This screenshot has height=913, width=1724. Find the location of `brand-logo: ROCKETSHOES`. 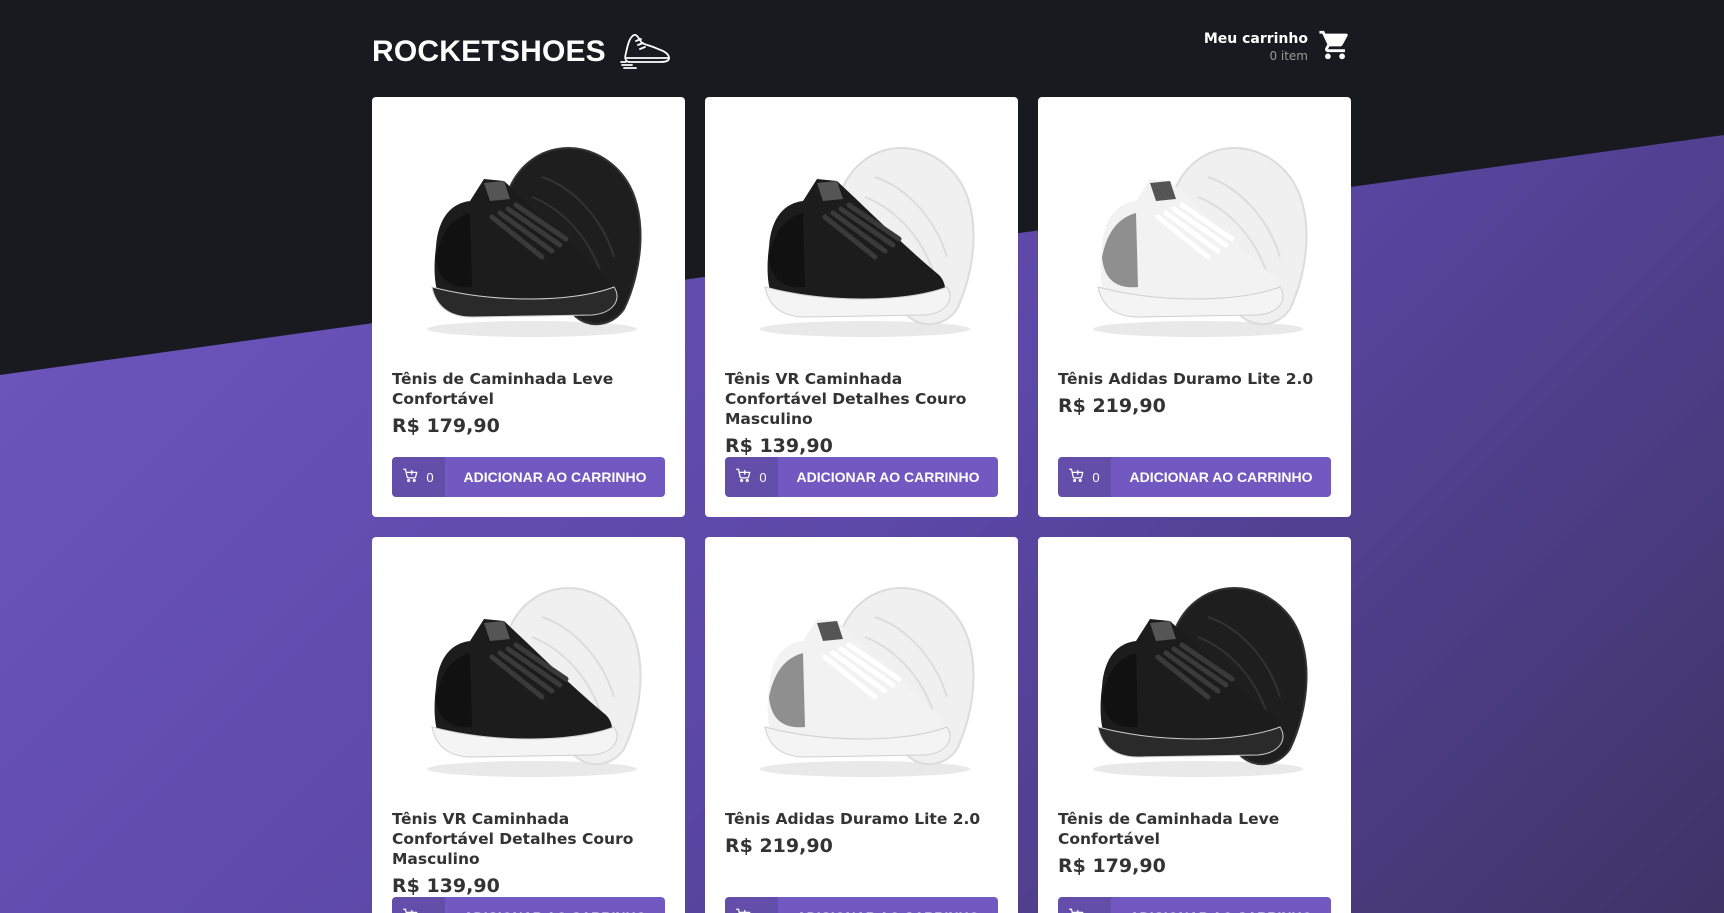

brand-logo: ROCKETSHOES is located at coordinates (522, 52).